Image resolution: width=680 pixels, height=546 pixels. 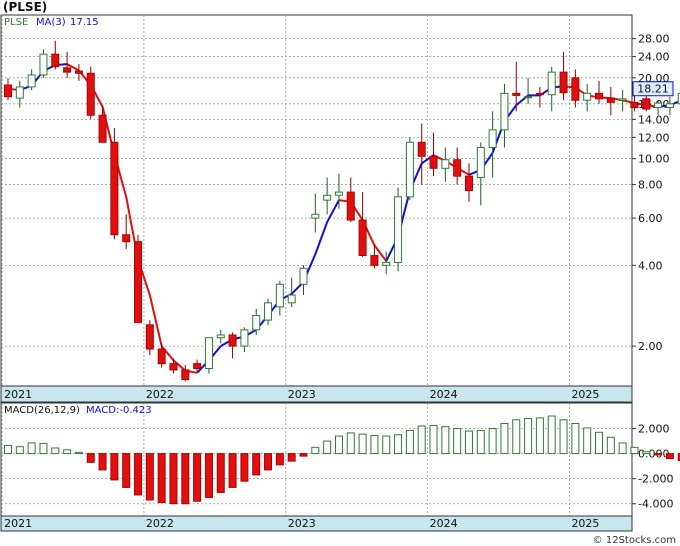 I want to click on macd-tick-label: 2.000, so click(x=654, y=429).